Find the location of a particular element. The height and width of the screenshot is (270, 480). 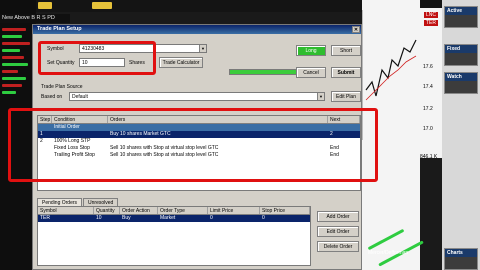

ticker-badge: TER is located at coordinates (431, 23).